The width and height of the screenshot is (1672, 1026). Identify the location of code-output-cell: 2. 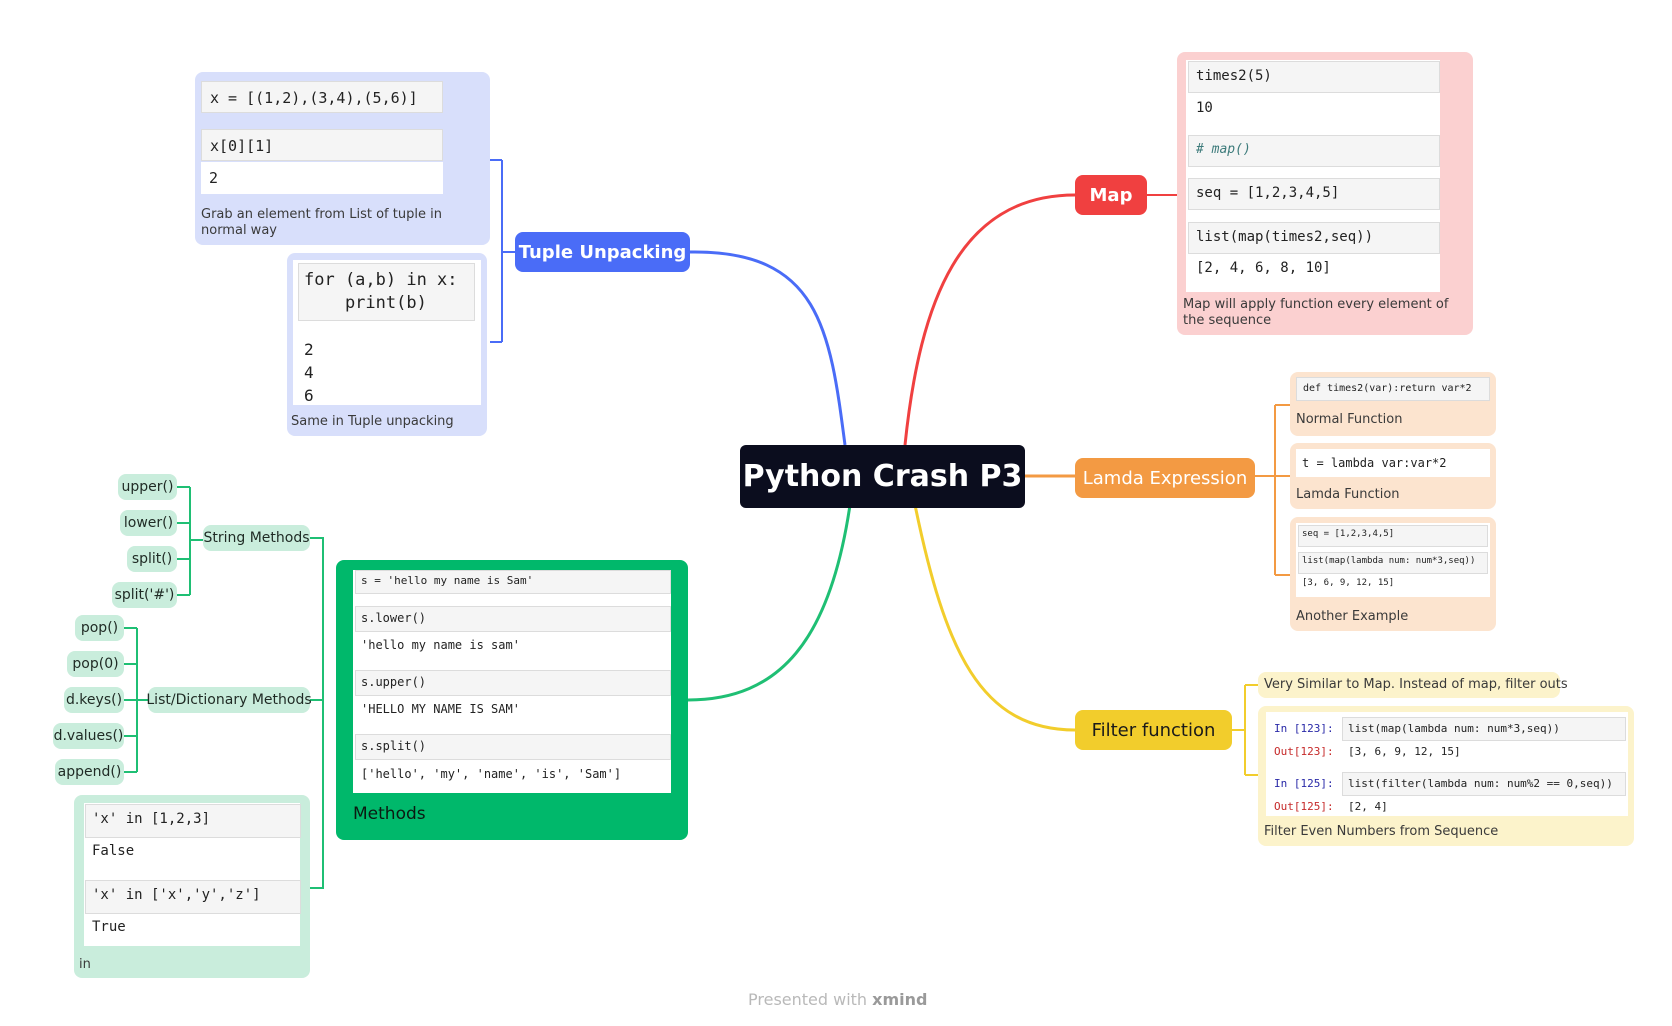
(322, 178).